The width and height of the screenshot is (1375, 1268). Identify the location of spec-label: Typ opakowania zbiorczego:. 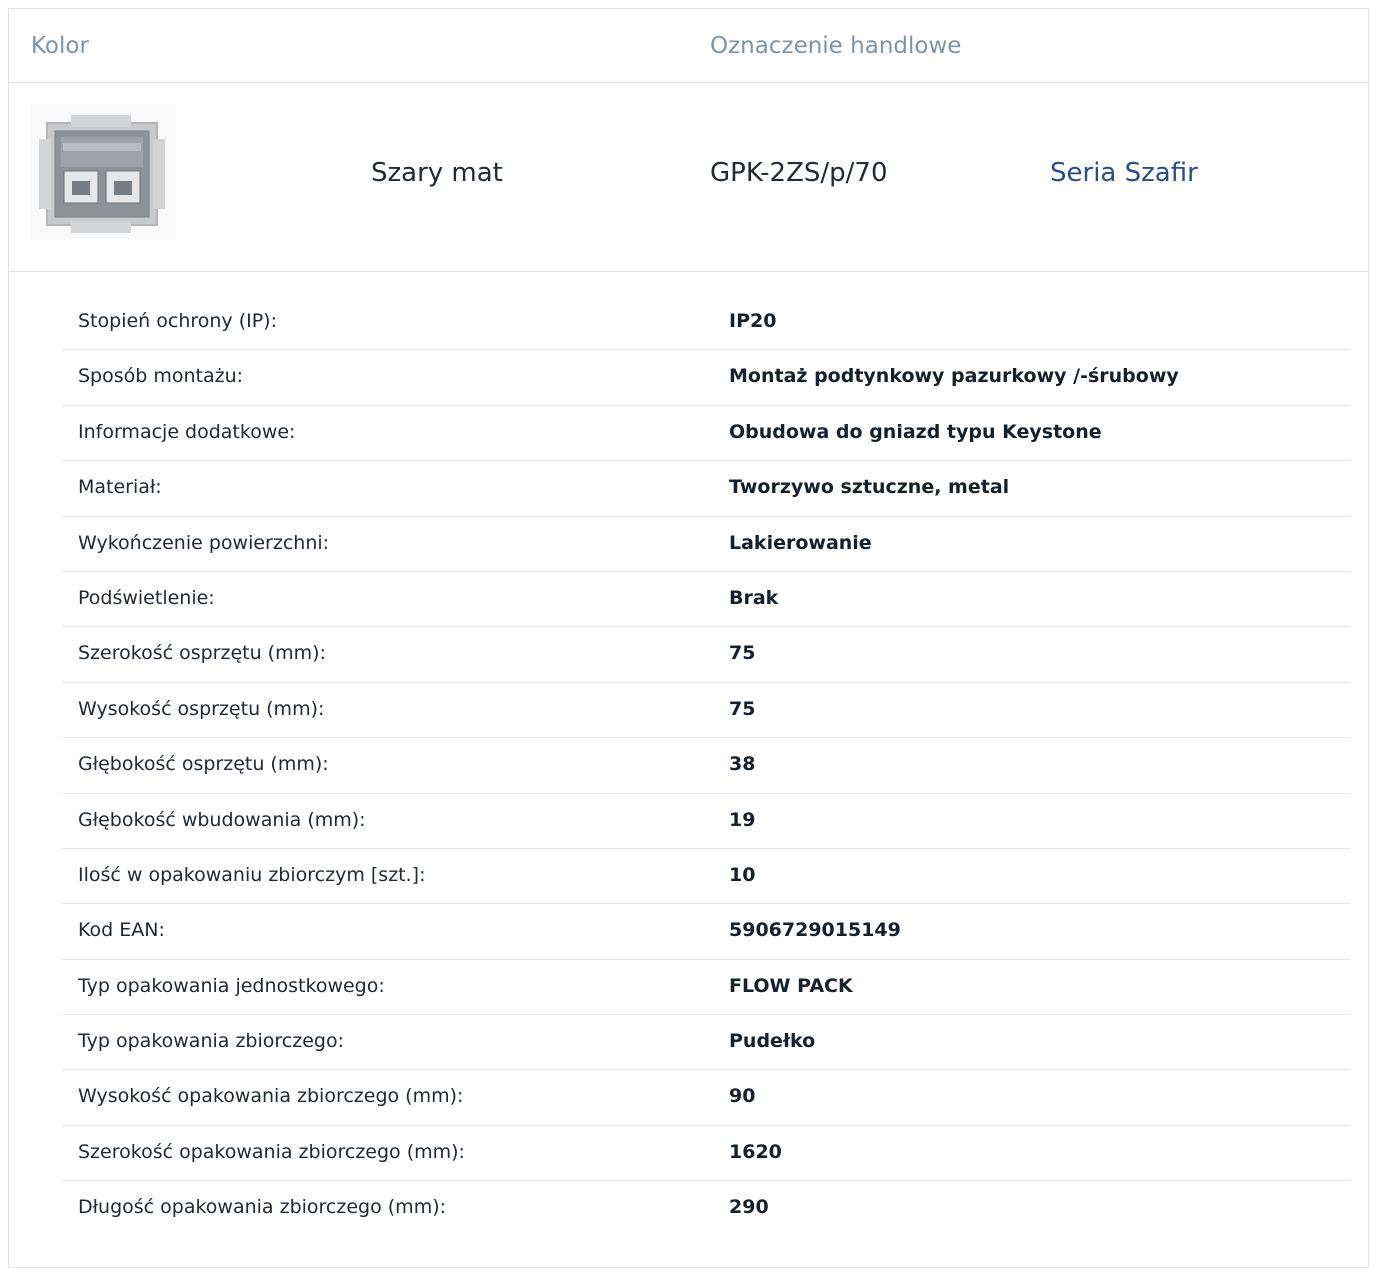
(211, 1041).